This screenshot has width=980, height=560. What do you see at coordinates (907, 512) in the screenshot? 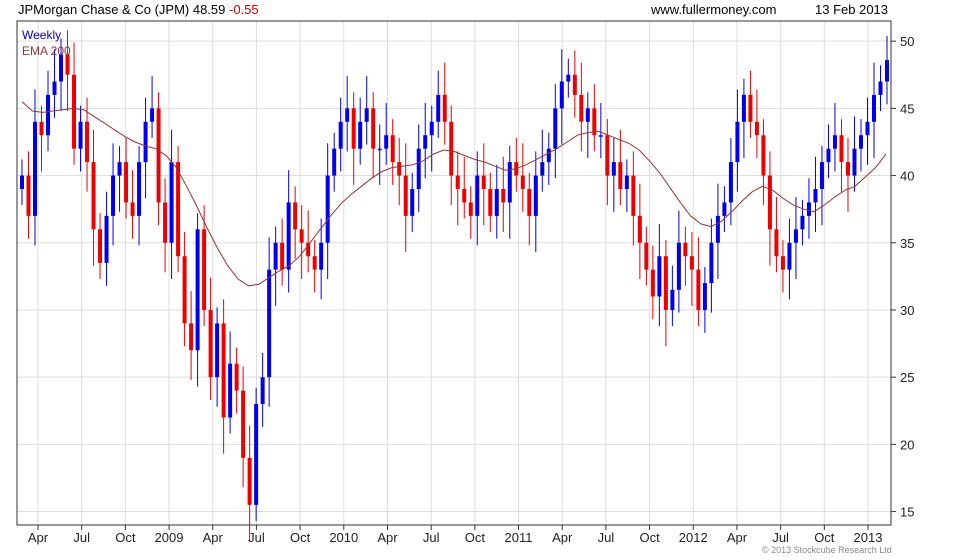
I see `y-tick-label: 15` at bounding box center [907, 512].